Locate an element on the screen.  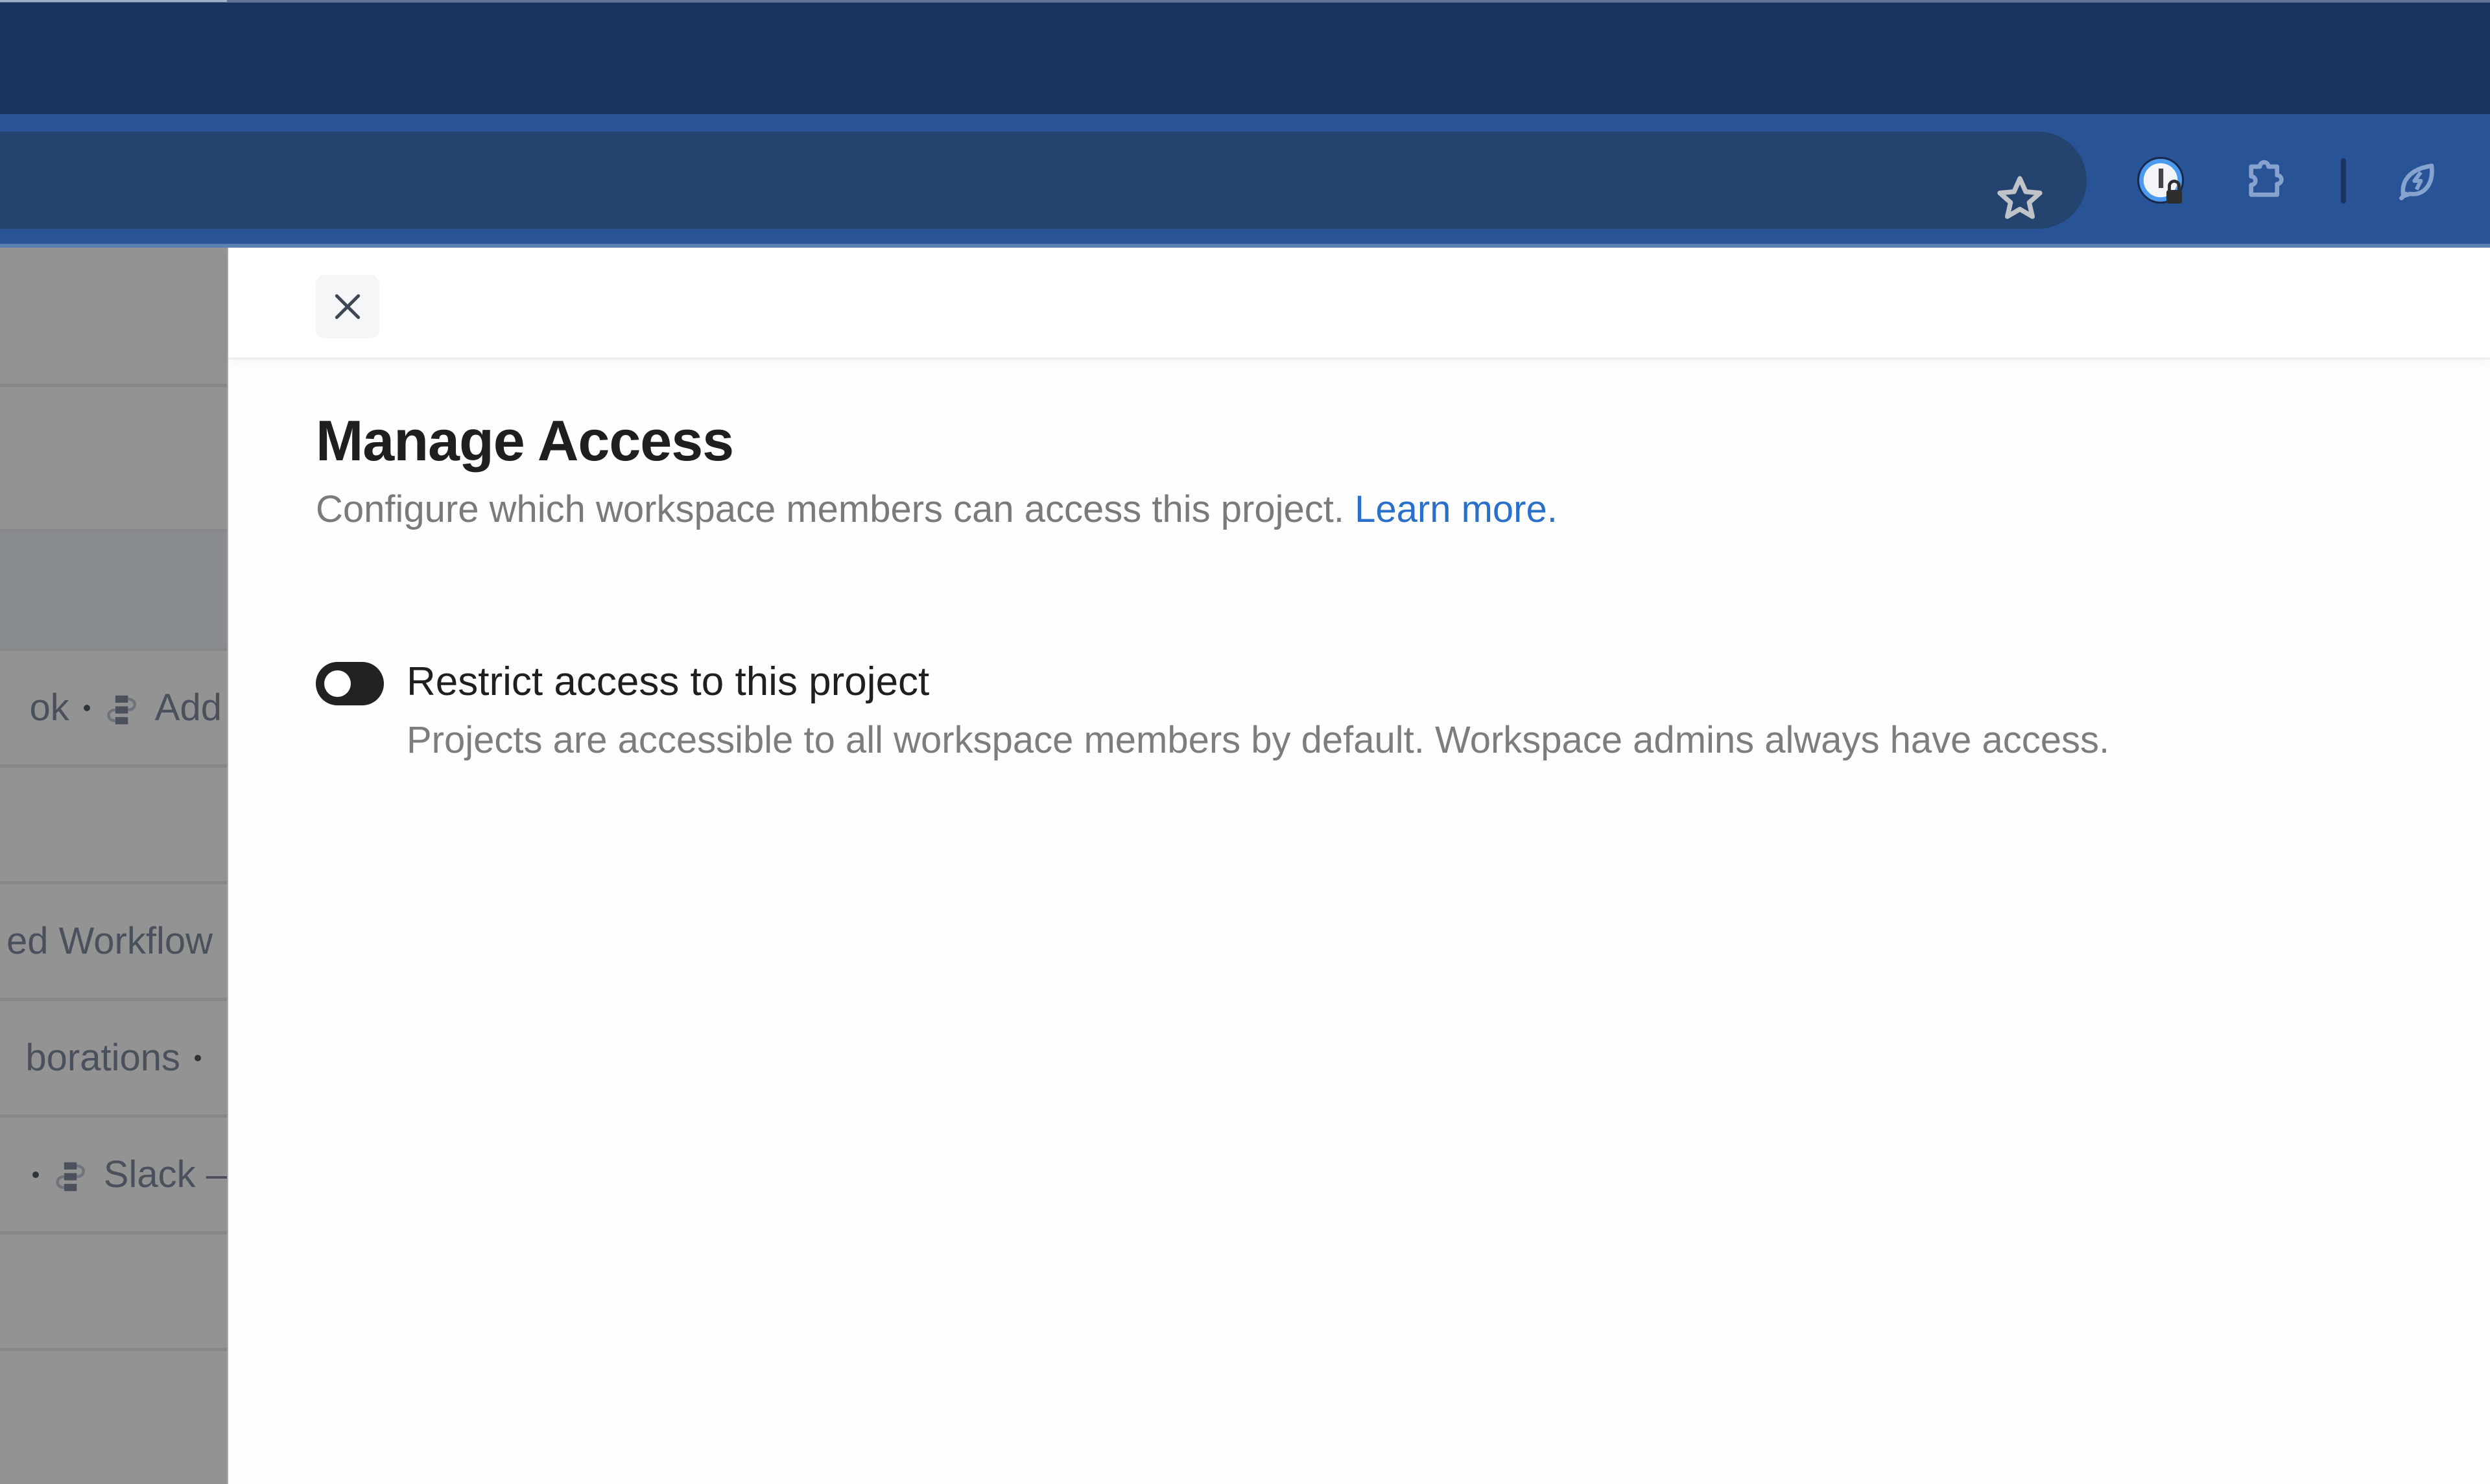
close-button is located at coordinates (348, 306).